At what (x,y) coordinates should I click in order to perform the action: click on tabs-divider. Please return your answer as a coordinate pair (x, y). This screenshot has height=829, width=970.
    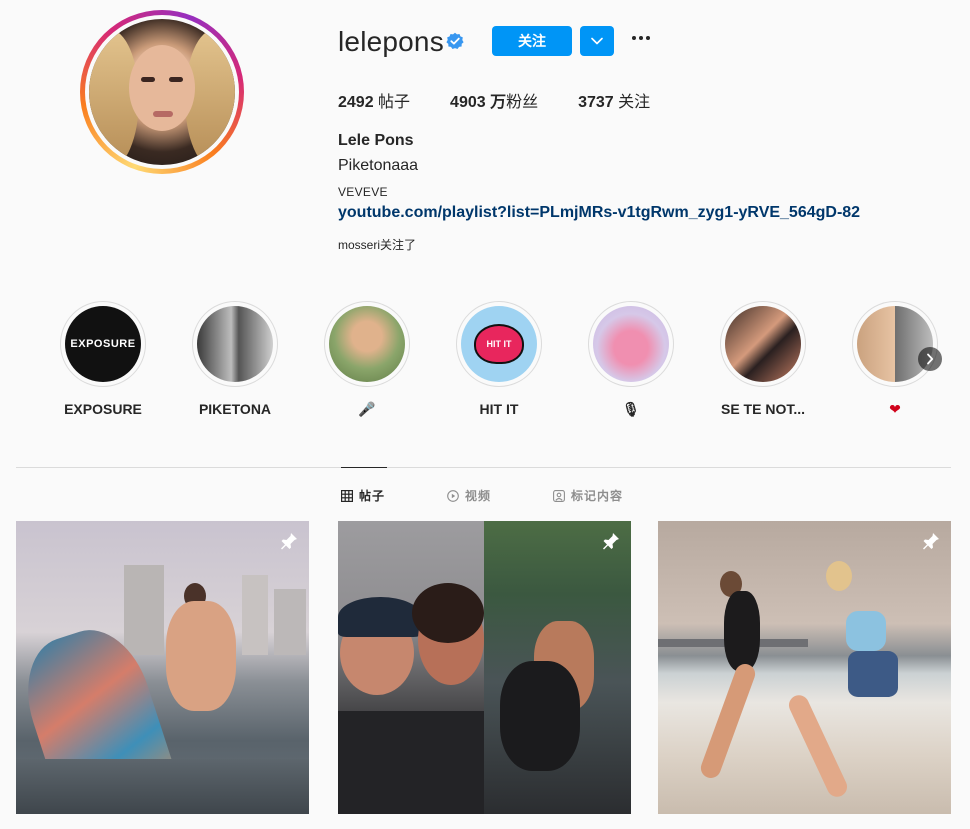
    Looking at the image, I should click on (483, 467).